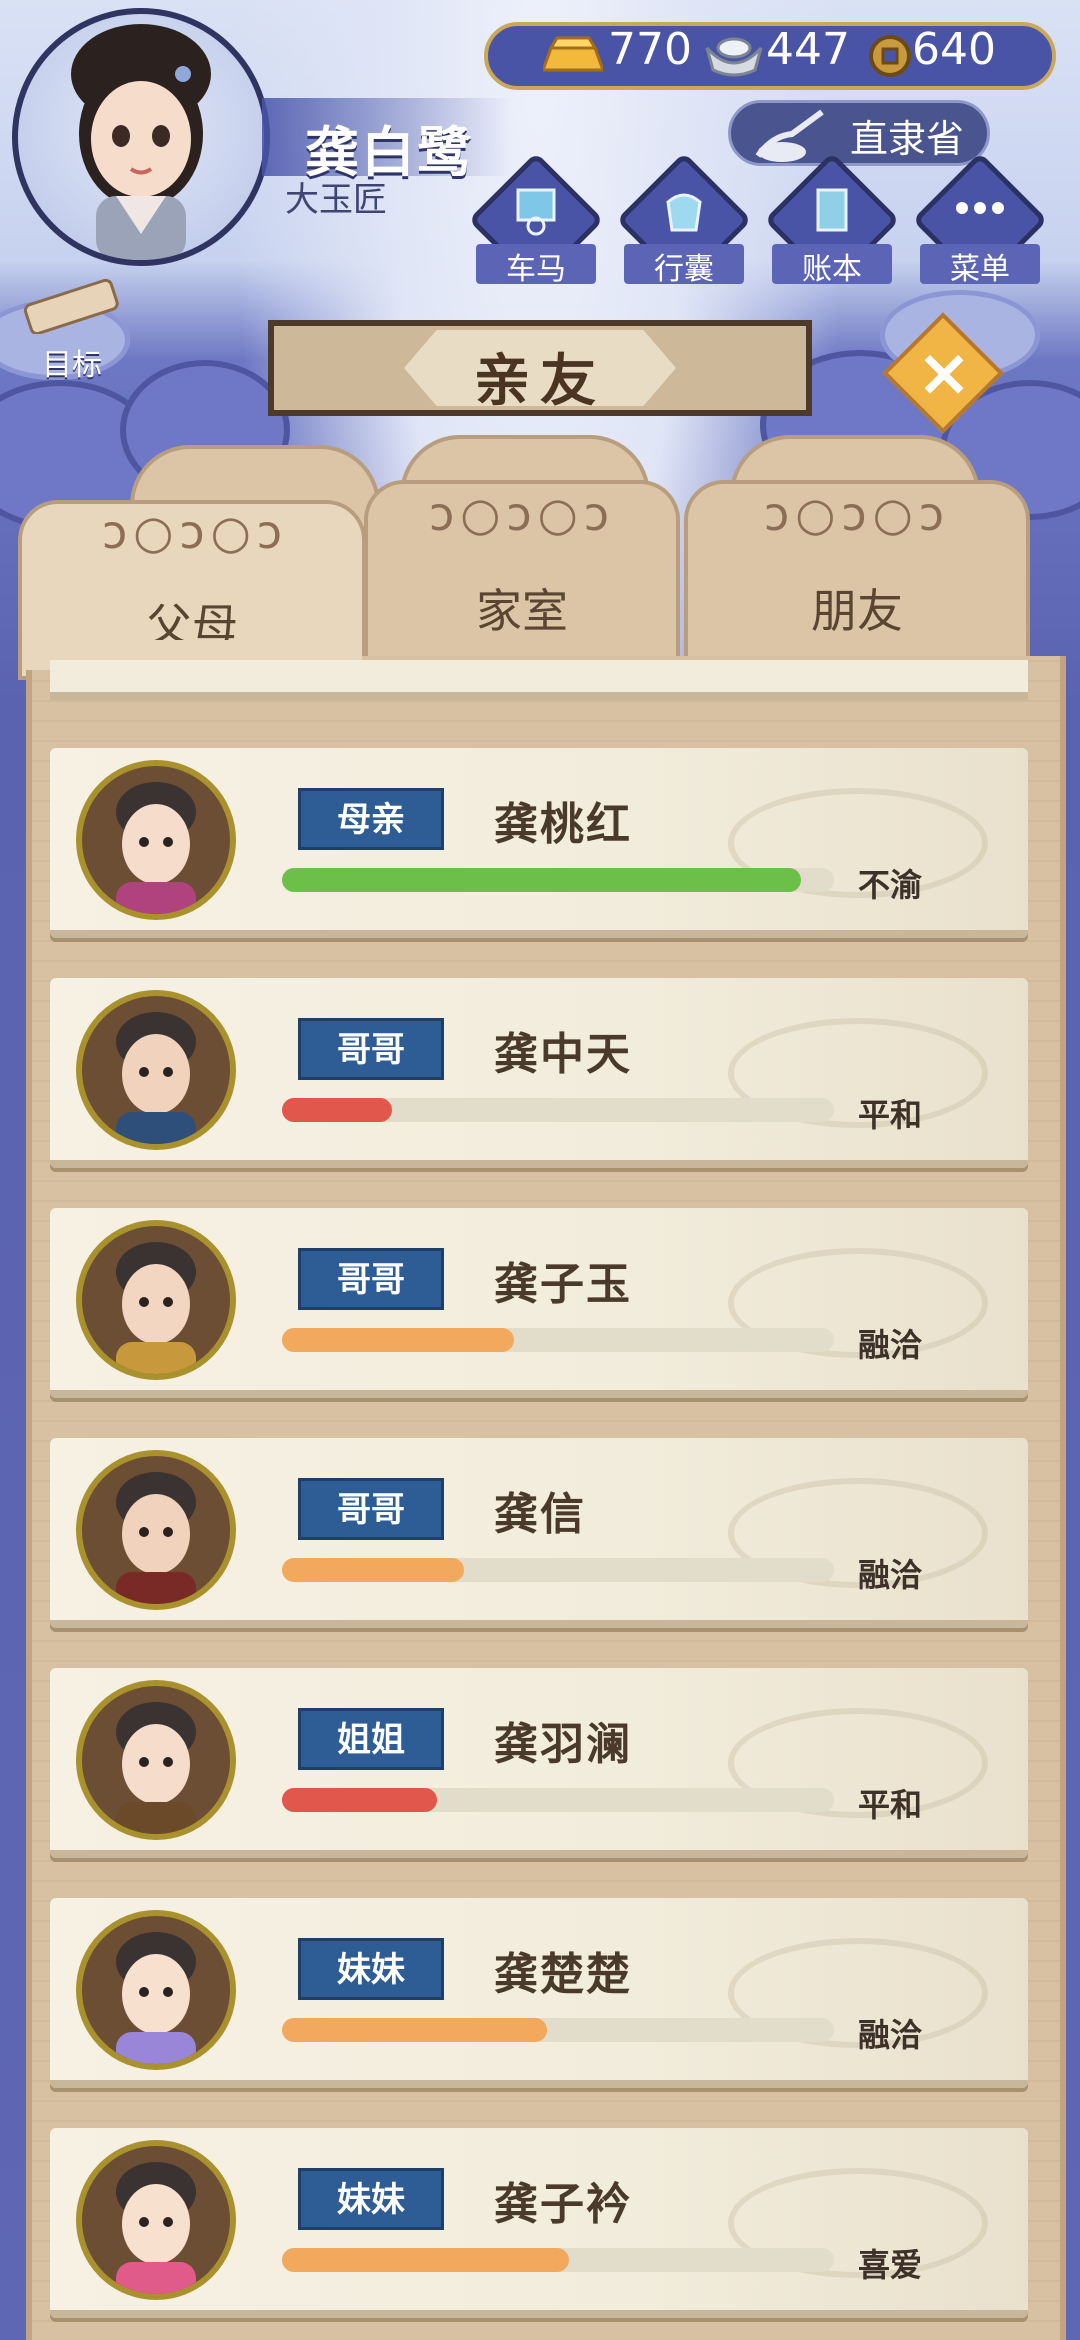 This screenshot has height=2340, width=1080. I want to click on relative-card: 母亲 龚桃红不渝, so click(539, 843).